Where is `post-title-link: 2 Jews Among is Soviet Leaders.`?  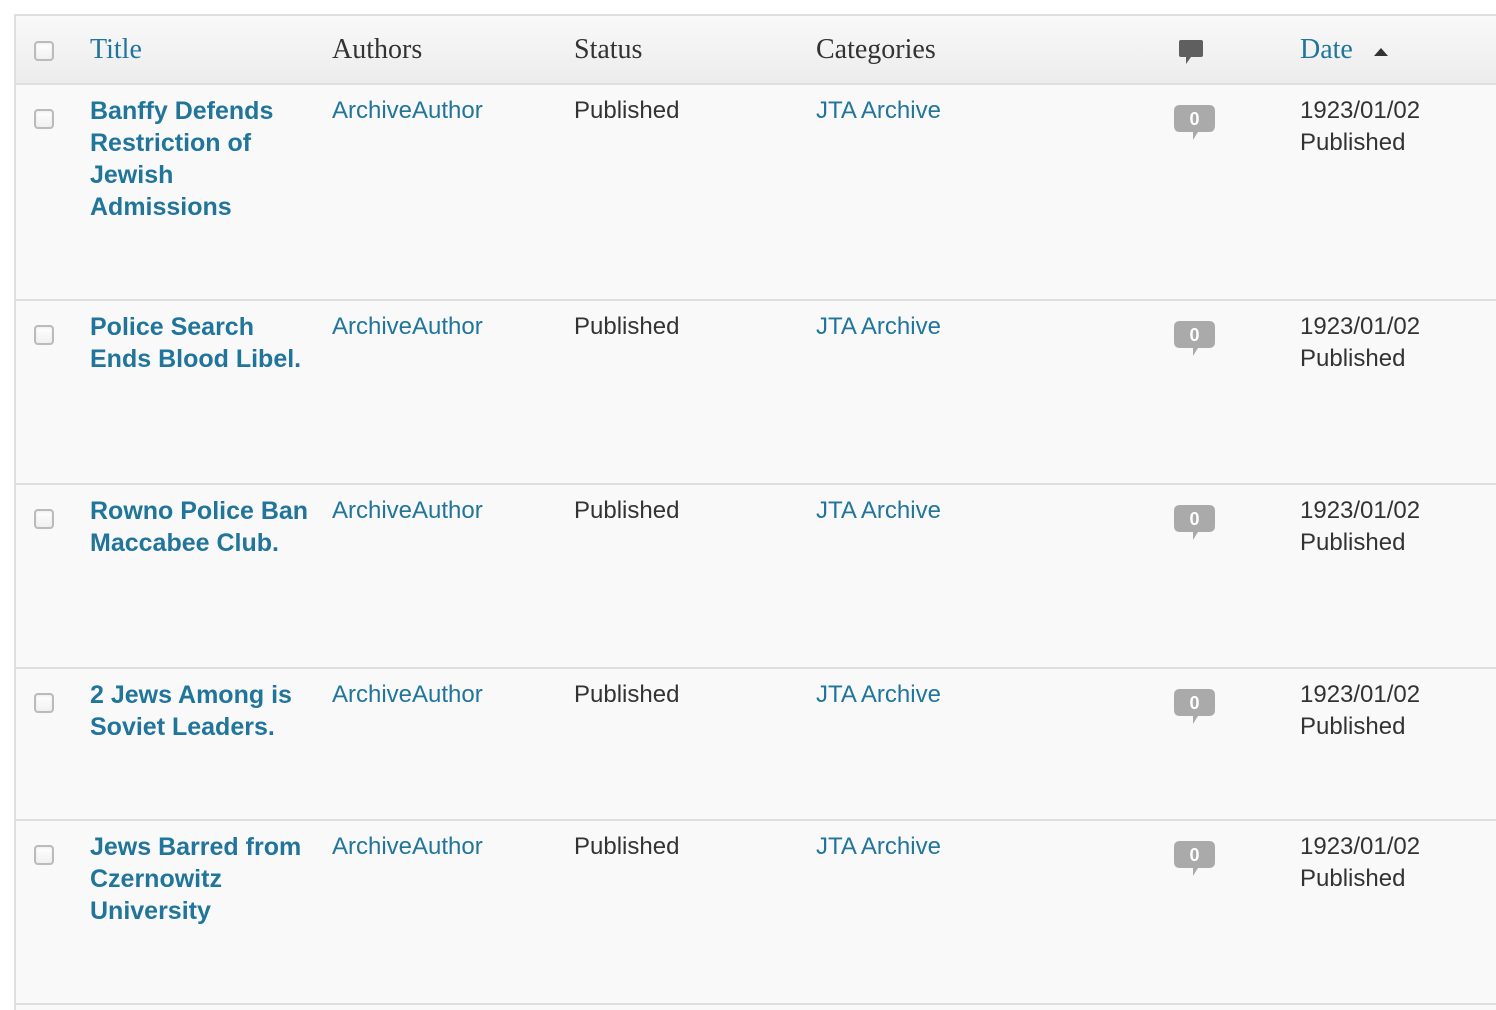 post-title-link: 2 Jews Among is Soviet Leaders. is located at coordinates (201, 711).